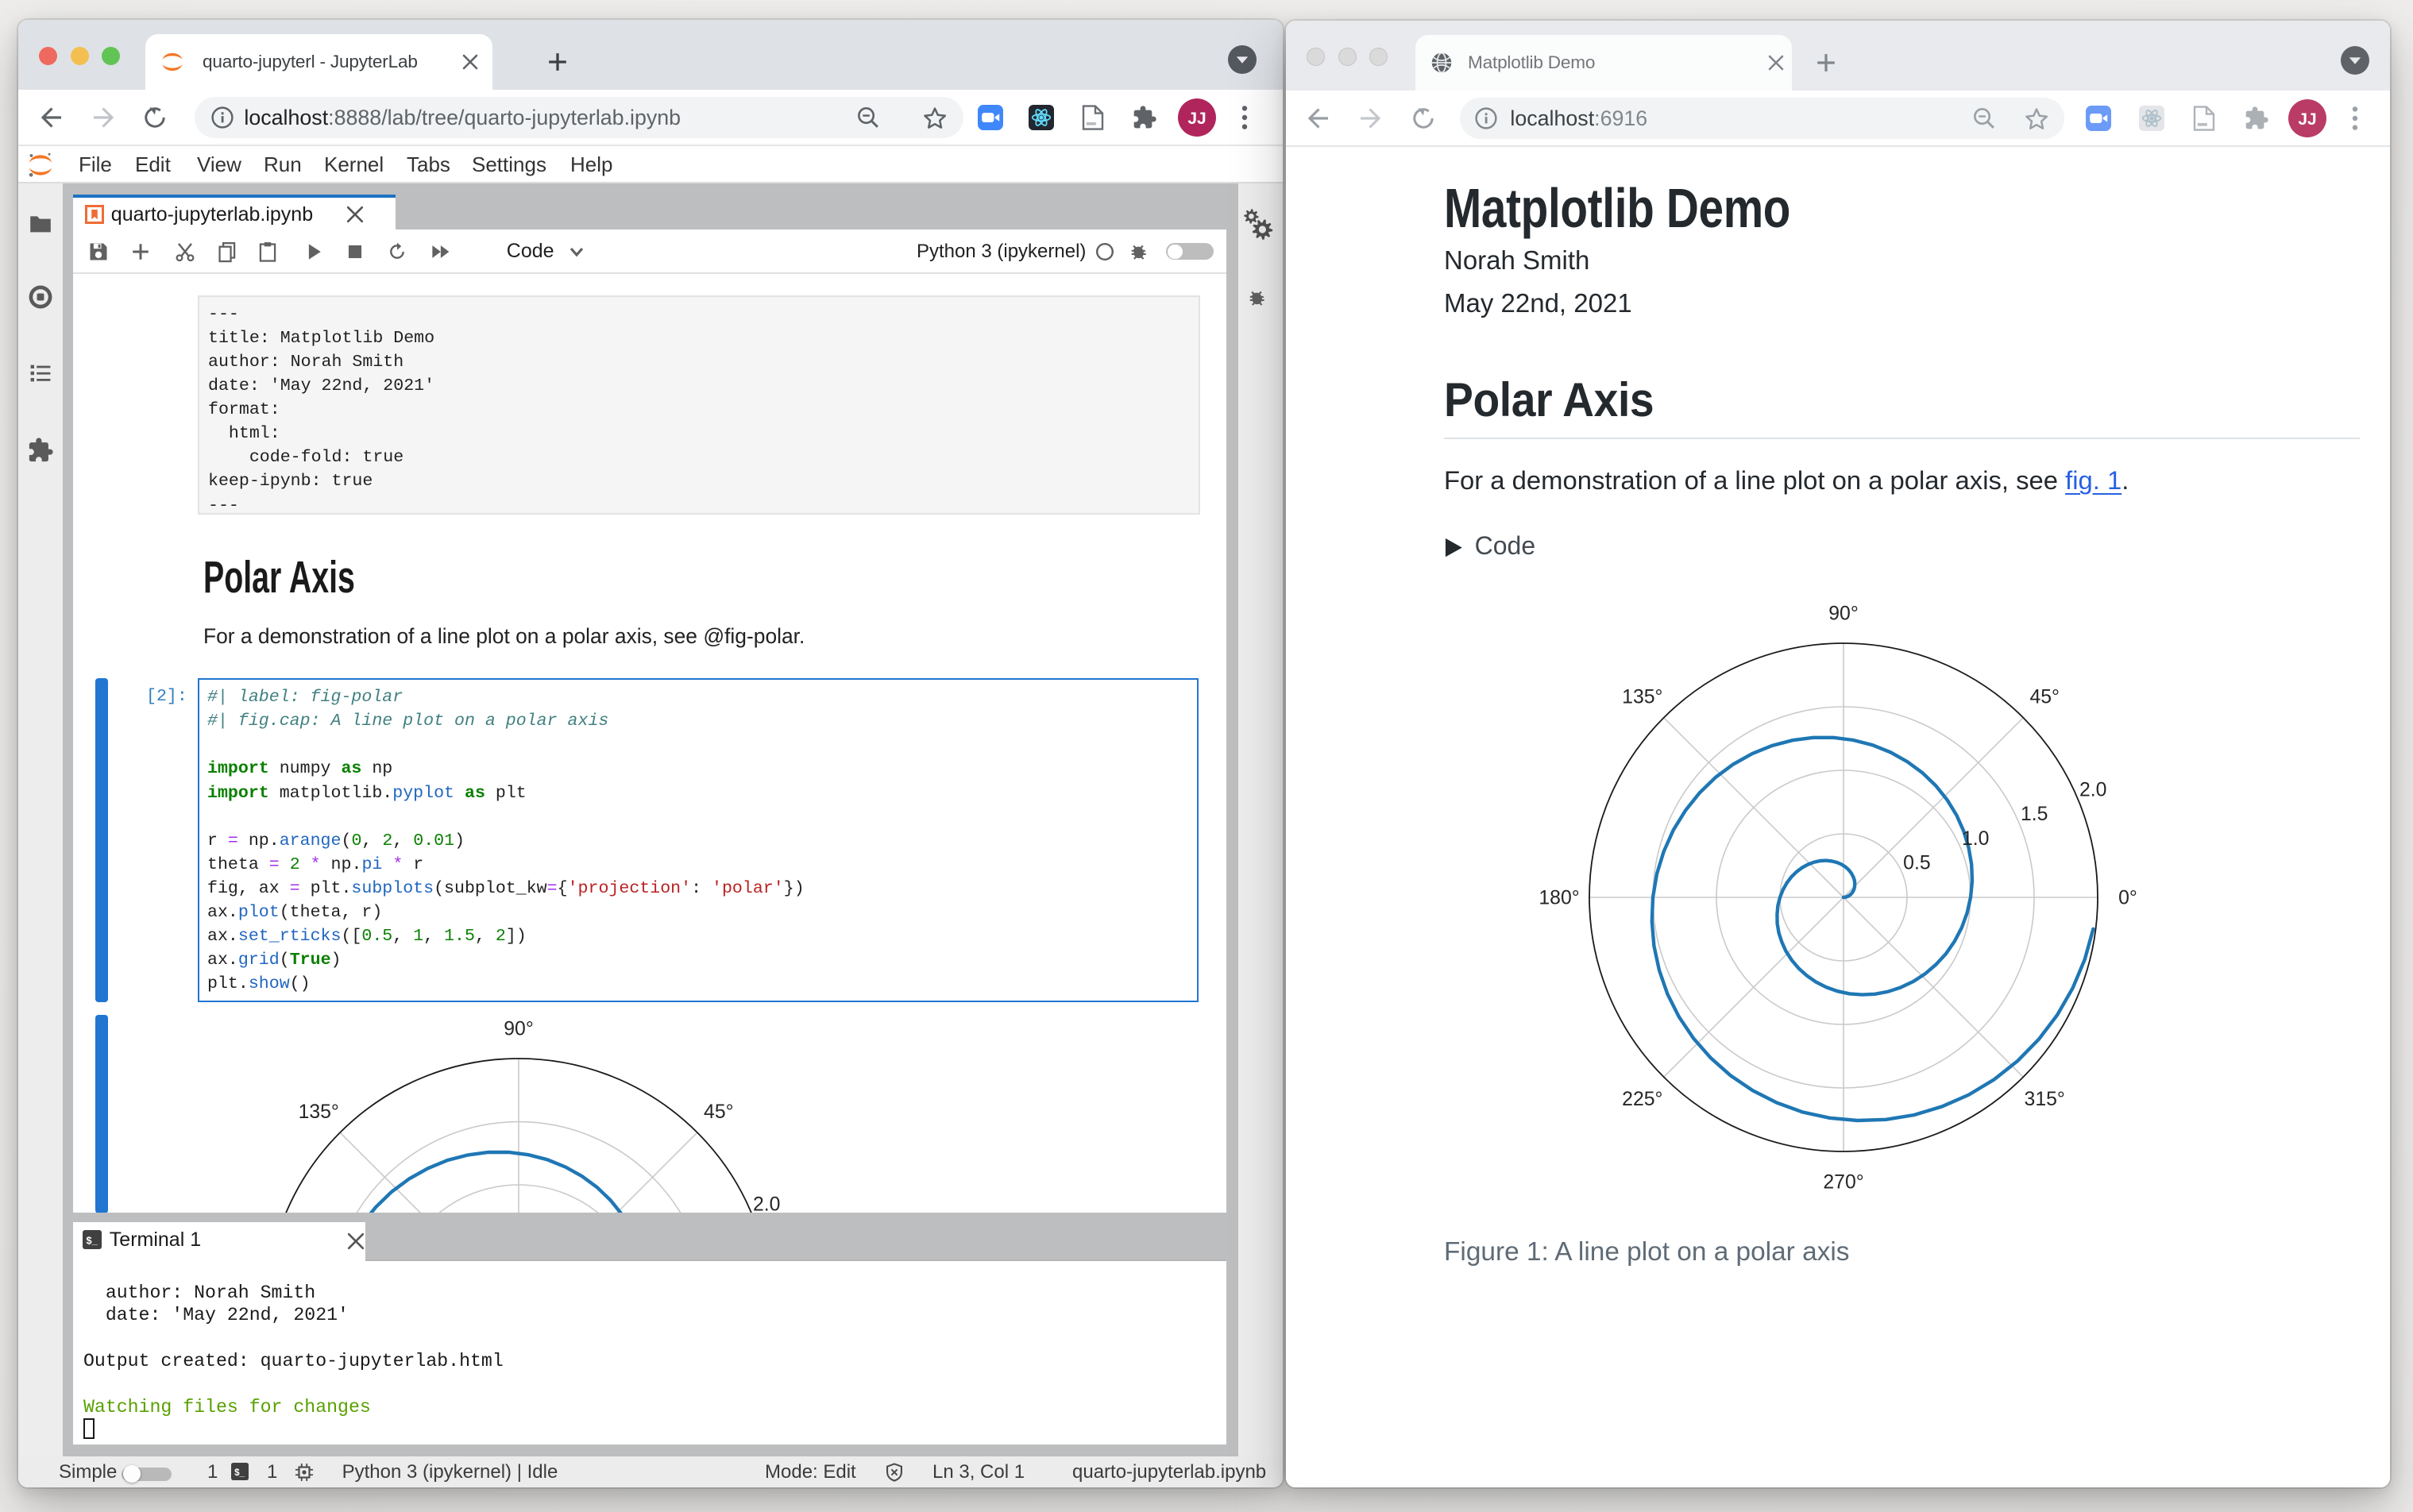  What do you see at coordinates (2127, 898) in the screenshot?
I see `svg-text: 0°` at bounding box center [2127, 898].